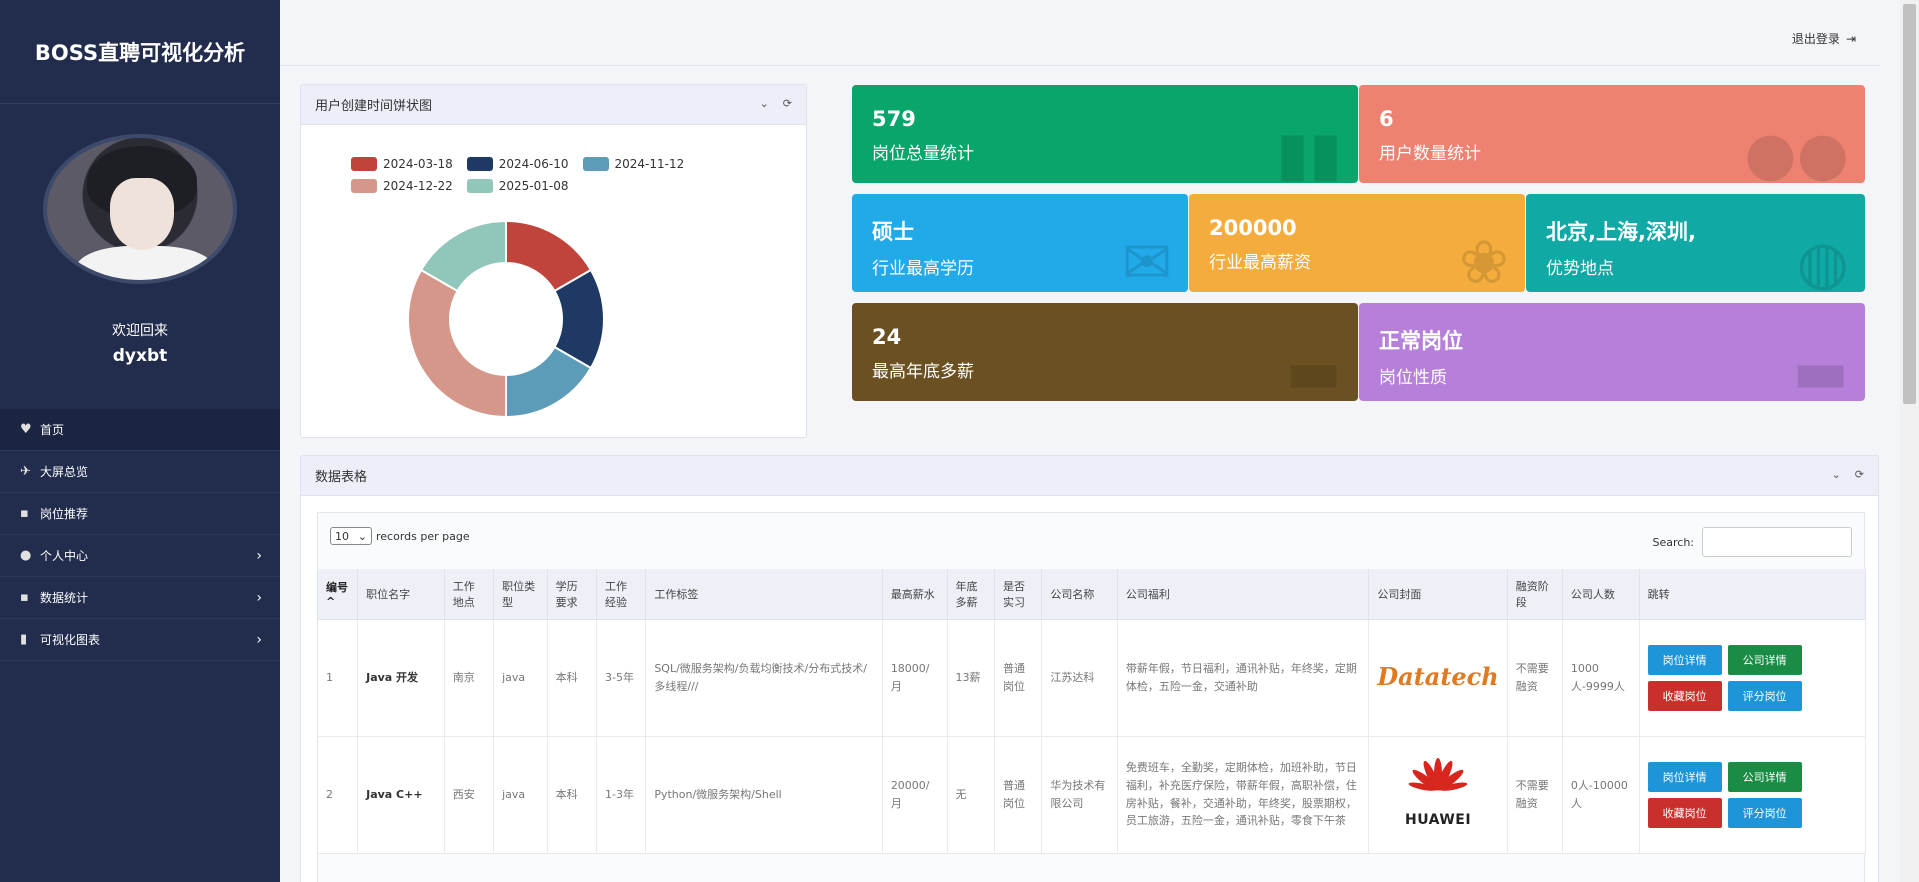 Image resolution: width=1919 pixels, height=882 pixels. I want to click on stat-value: 正常岗位, so click(1421, 341).